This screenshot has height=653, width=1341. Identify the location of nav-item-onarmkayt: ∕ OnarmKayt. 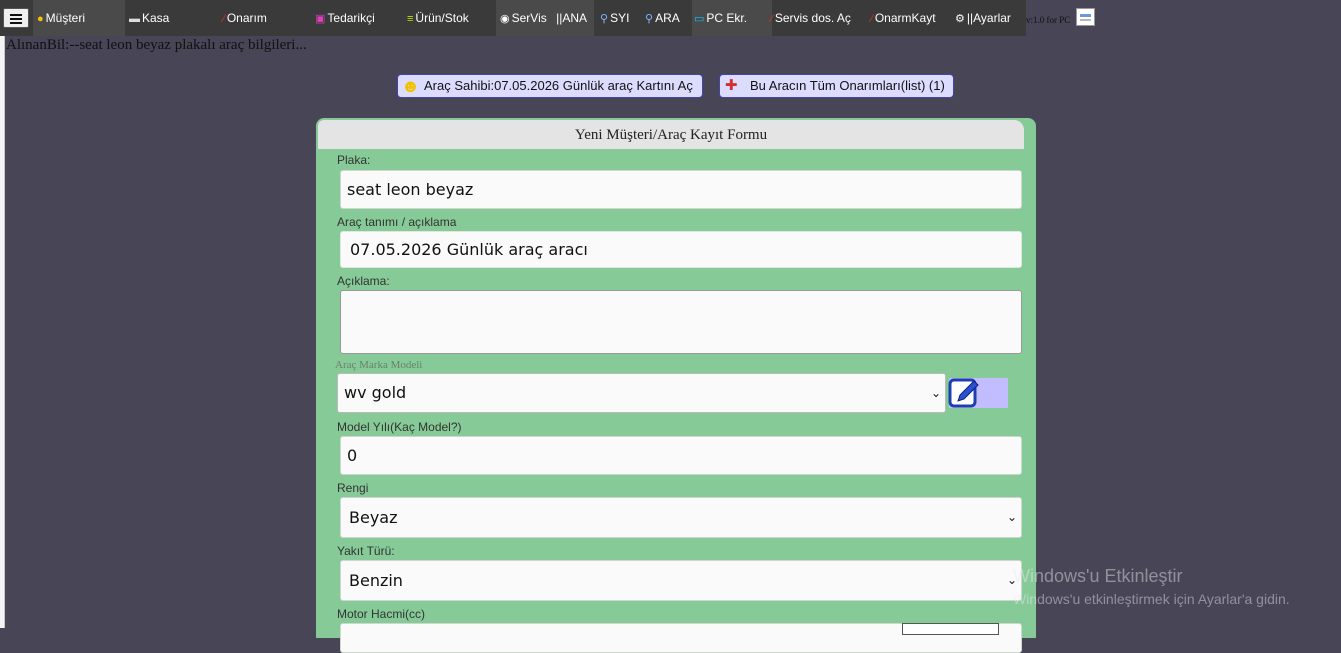
(903, 18).